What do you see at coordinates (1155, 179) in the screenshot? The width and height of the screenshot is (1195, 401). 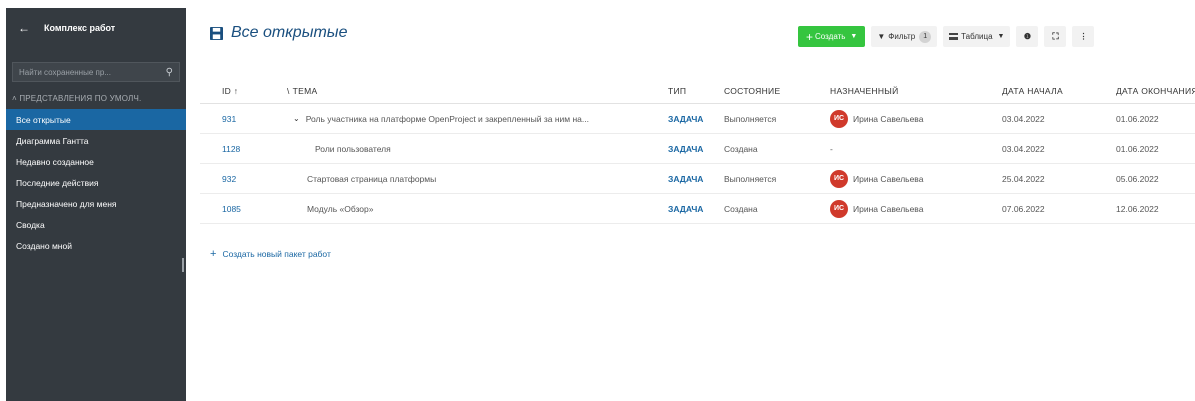 I see `row-due-date: 05.06.2022` at bounding box center [1155, 179].